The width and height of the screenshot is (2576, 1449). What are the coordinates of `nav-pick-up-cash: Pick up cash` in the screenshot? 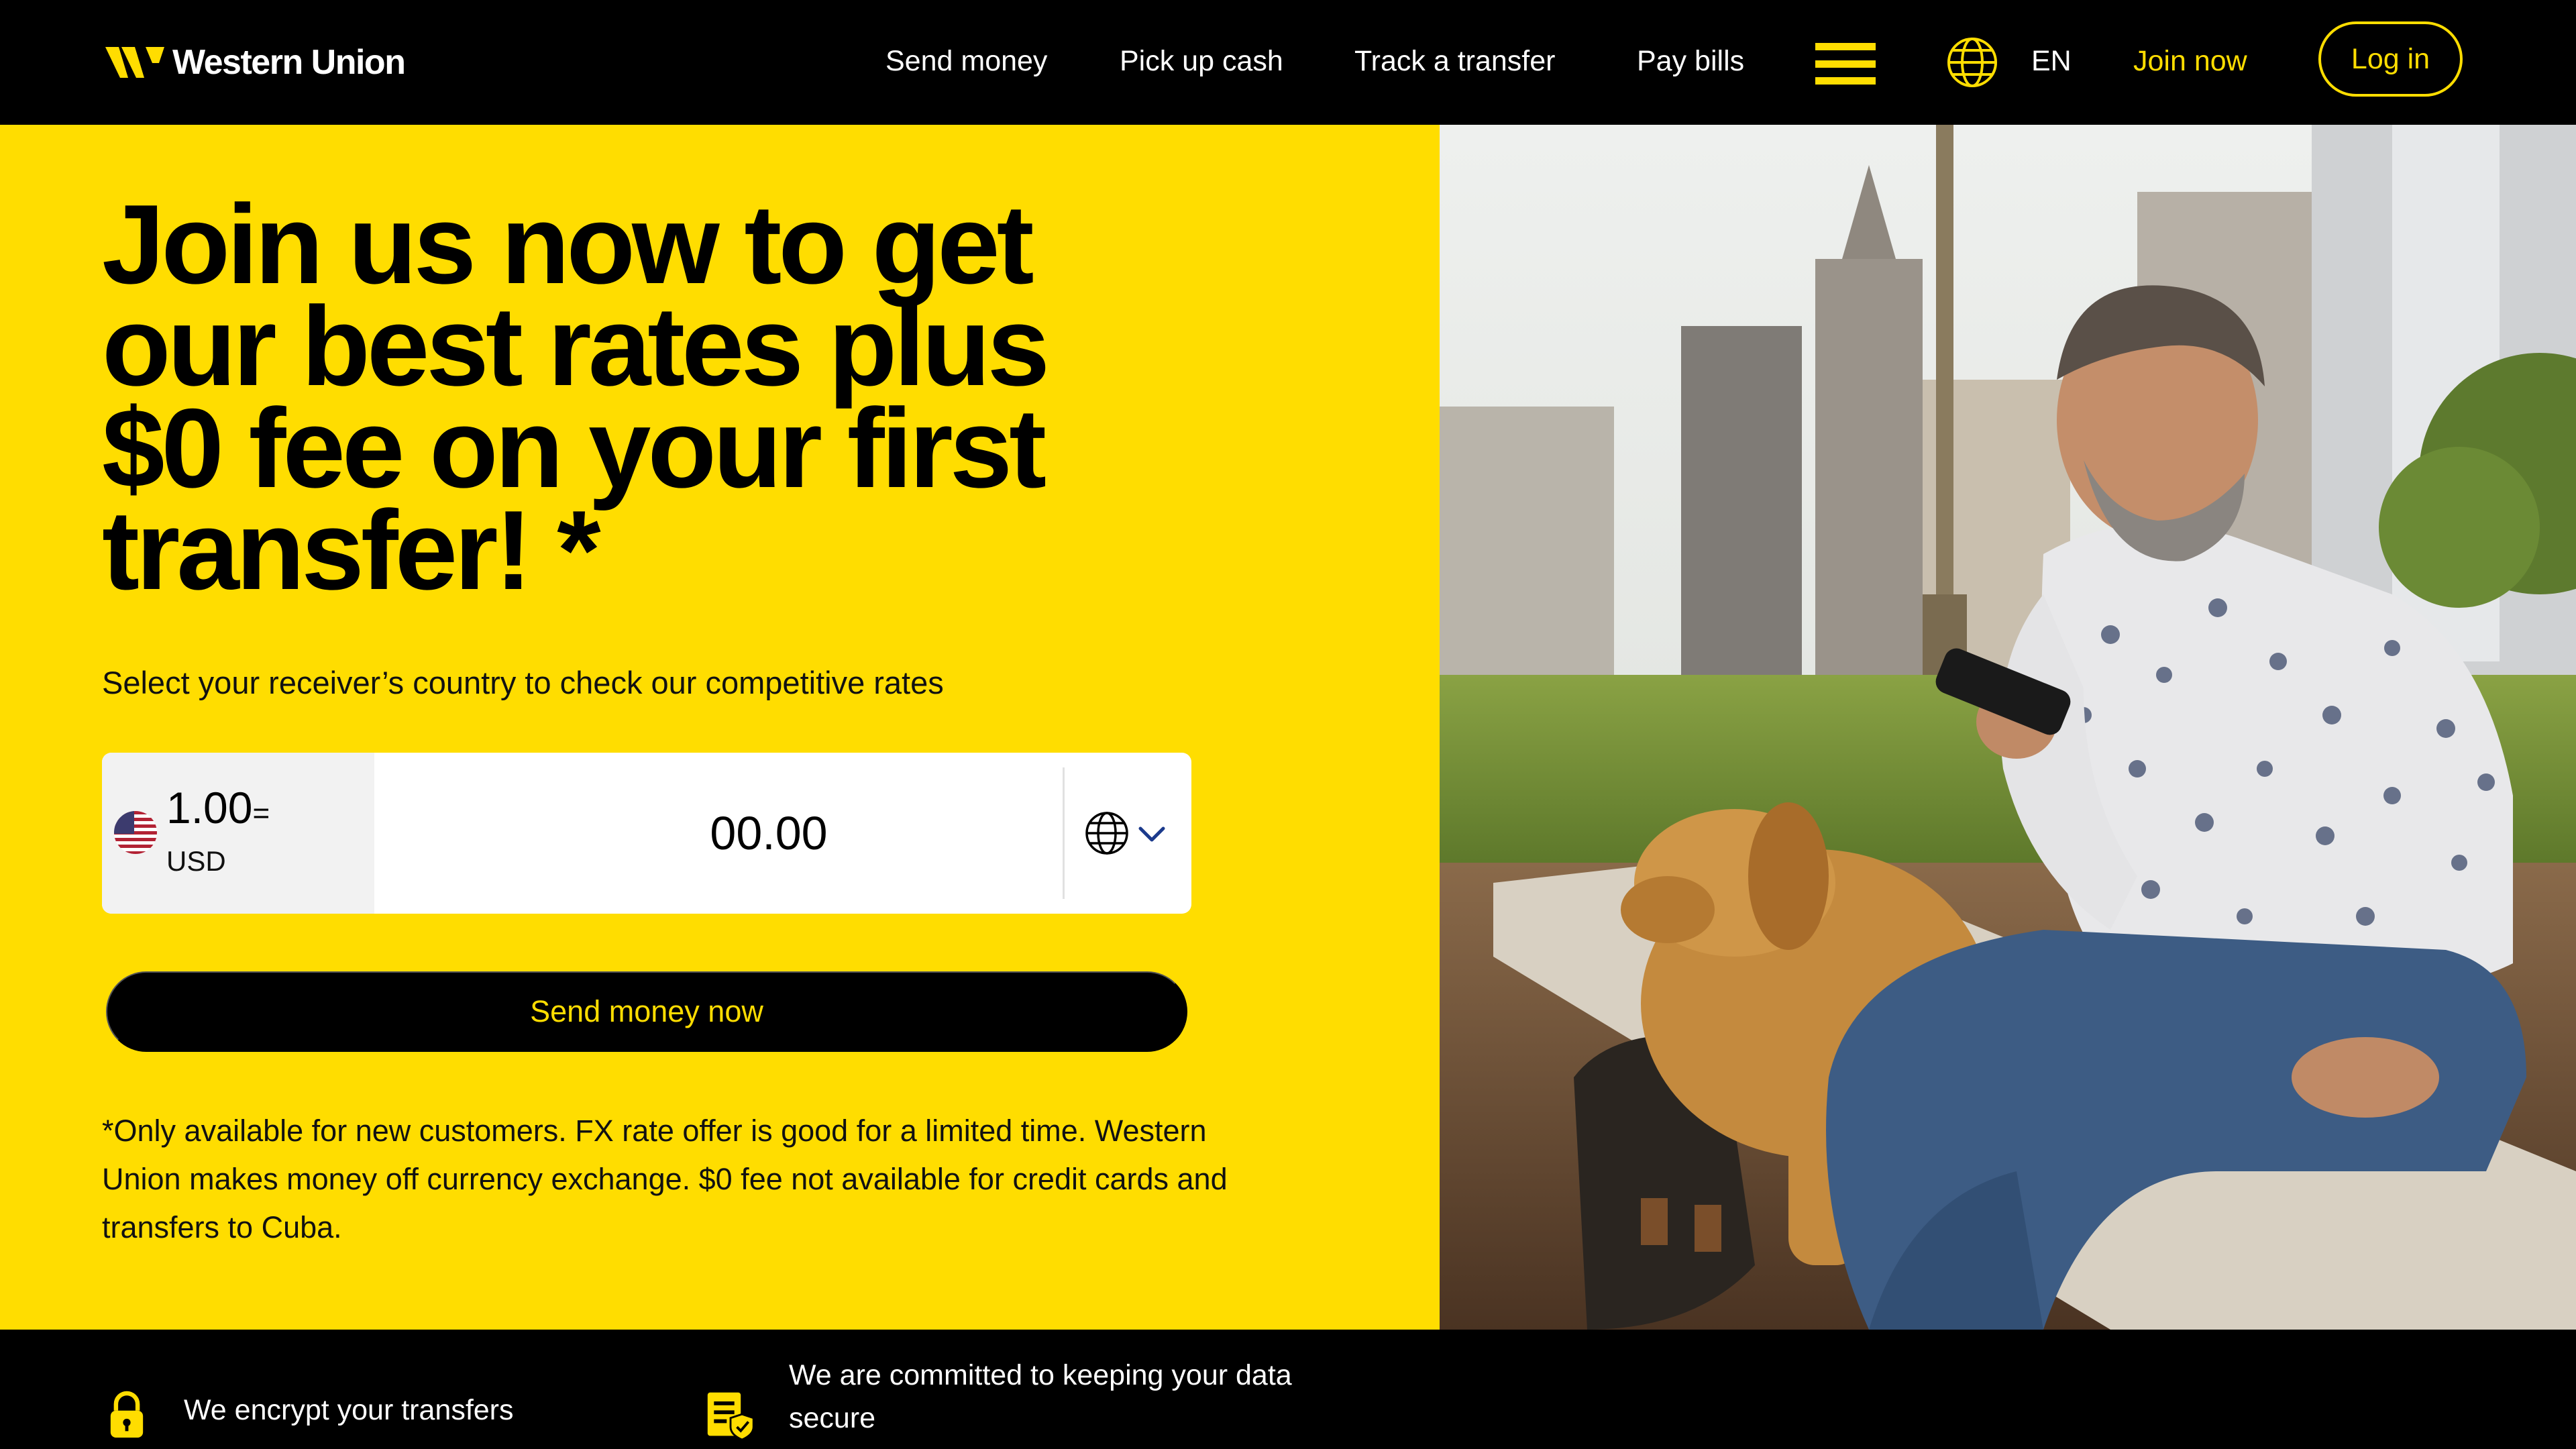 It's located at (1201, 61).